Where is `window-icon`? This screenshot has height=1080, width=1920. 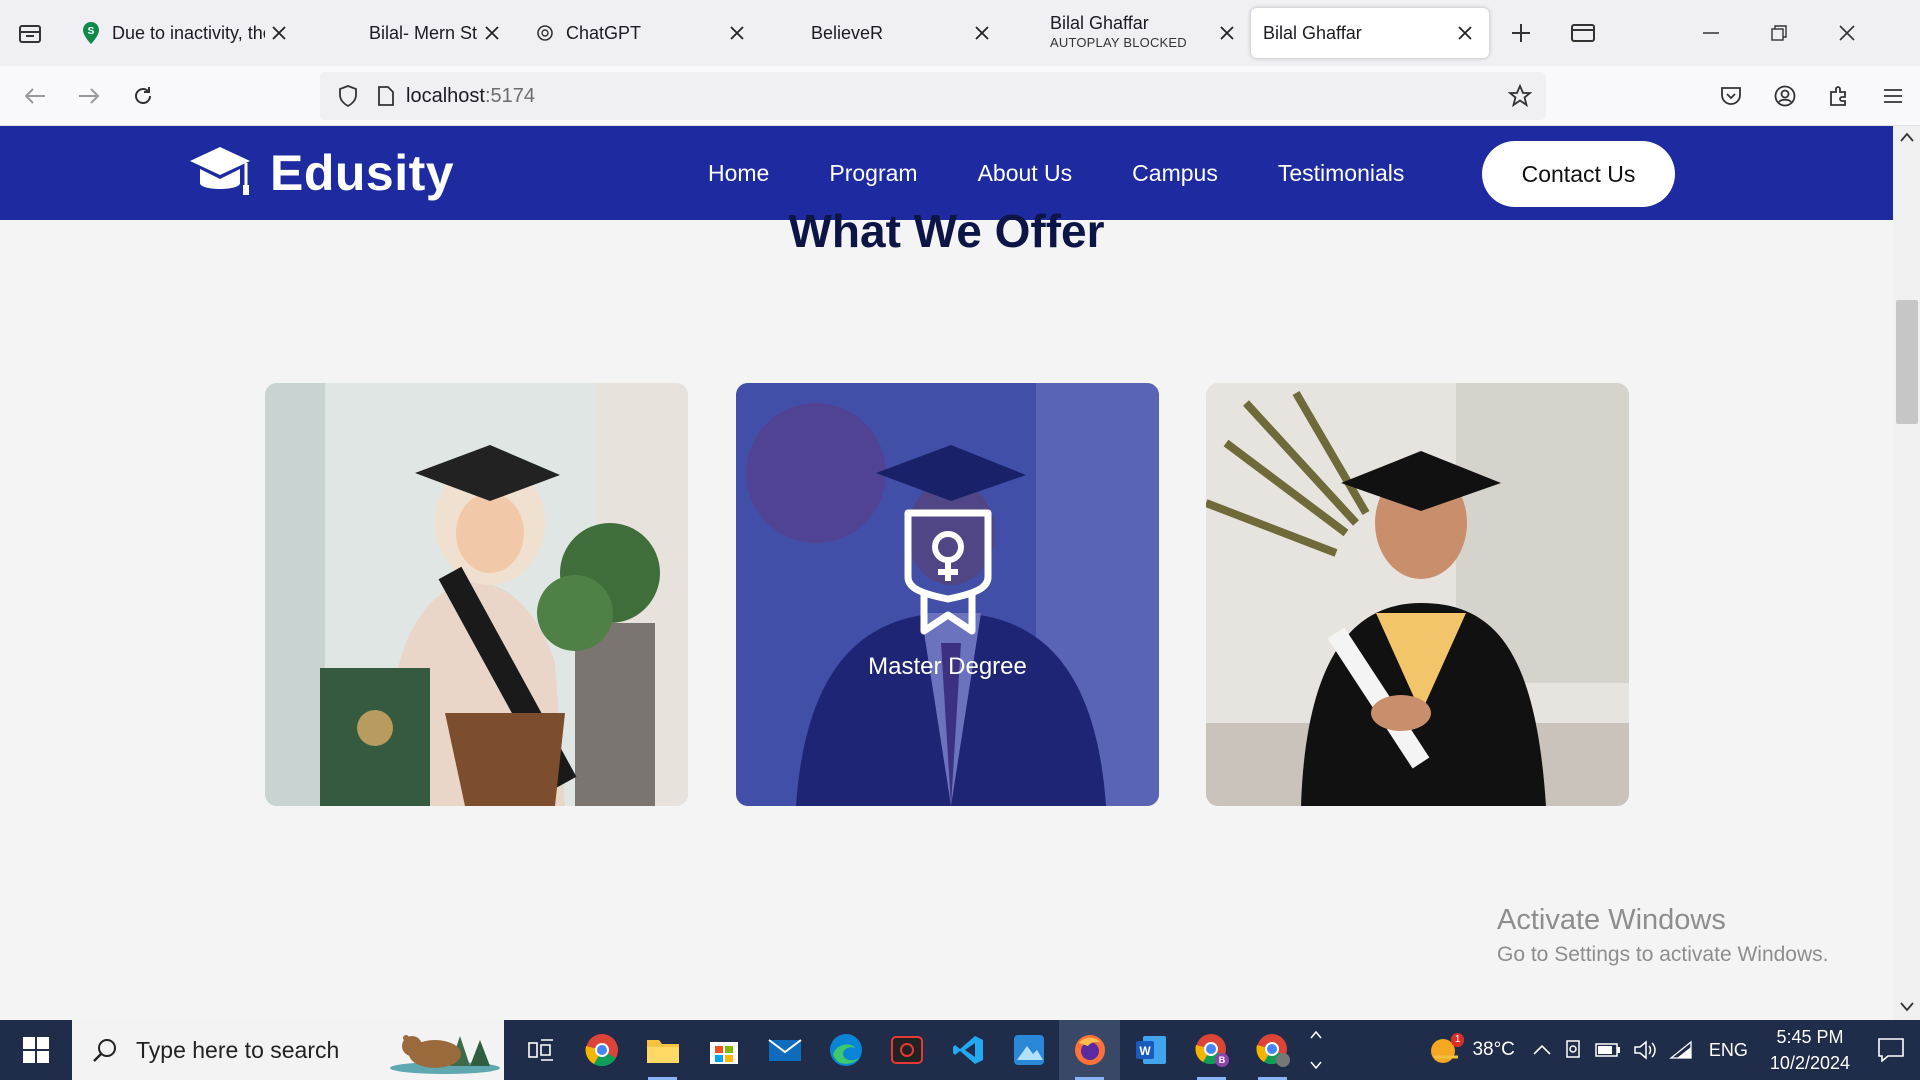
window-icon is located at coordinates (1583, 33).